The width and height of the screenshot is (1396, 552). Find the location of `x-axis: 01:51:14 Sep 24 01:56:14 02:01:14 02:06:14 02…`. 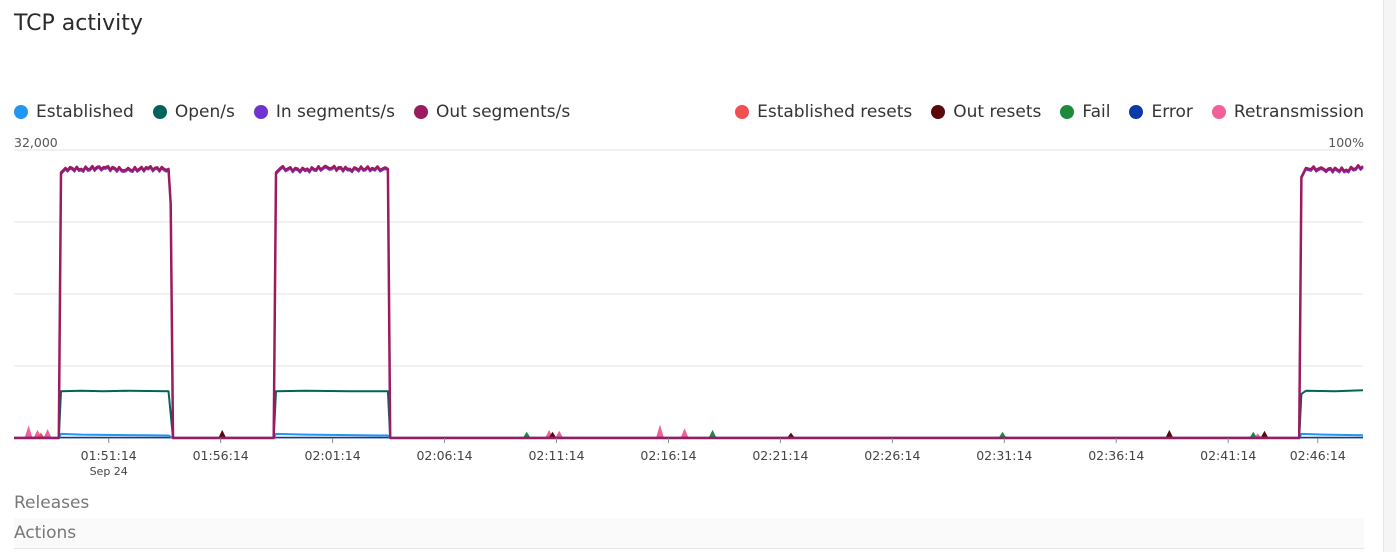

x-axis: 01:51:14 Sep 24 01:56:14 02:01:14 02:06:14 02… is located at coordinates (713, 458).